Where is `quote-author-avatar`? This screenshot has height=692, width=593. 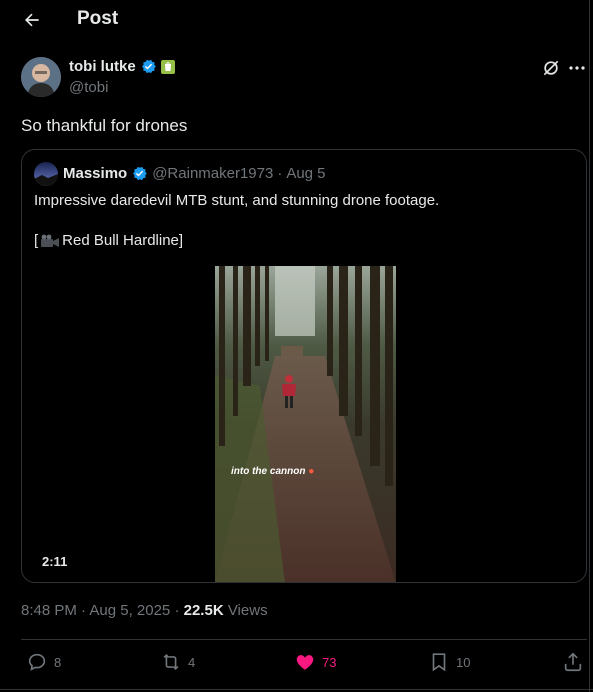
quote-author-avatar is located at coordinates (46, 174).